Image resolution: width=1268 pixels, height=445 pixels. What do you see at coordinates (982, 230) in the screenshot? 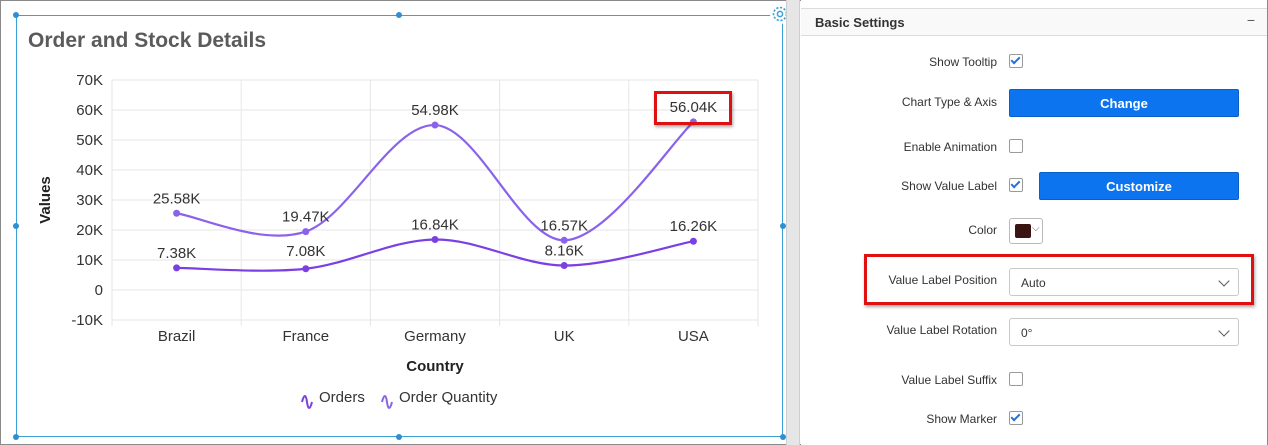
I see `color-label: Color` at bounding box center [982, 230].